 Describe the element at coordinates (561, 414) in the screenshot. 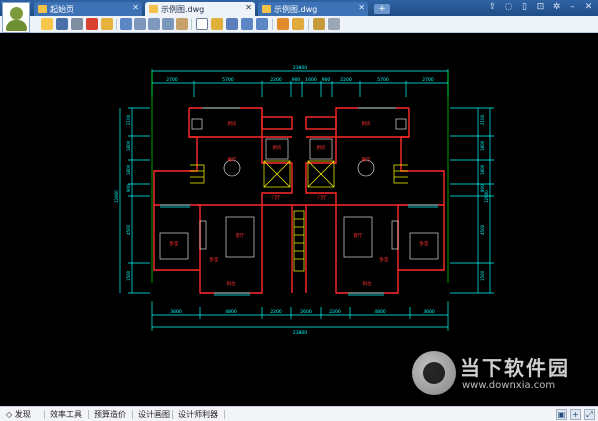

I see `layout-icon: ▣` at that location.